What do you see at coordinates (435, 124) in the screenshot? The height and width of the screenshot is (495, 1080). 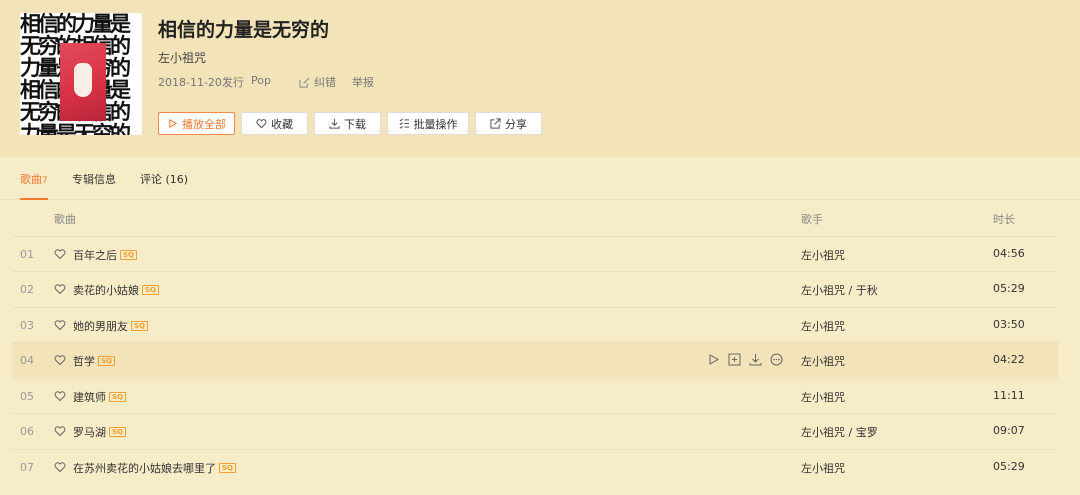 I see `batch-operations-label: 批量操作` at bounding box center [435, 124].